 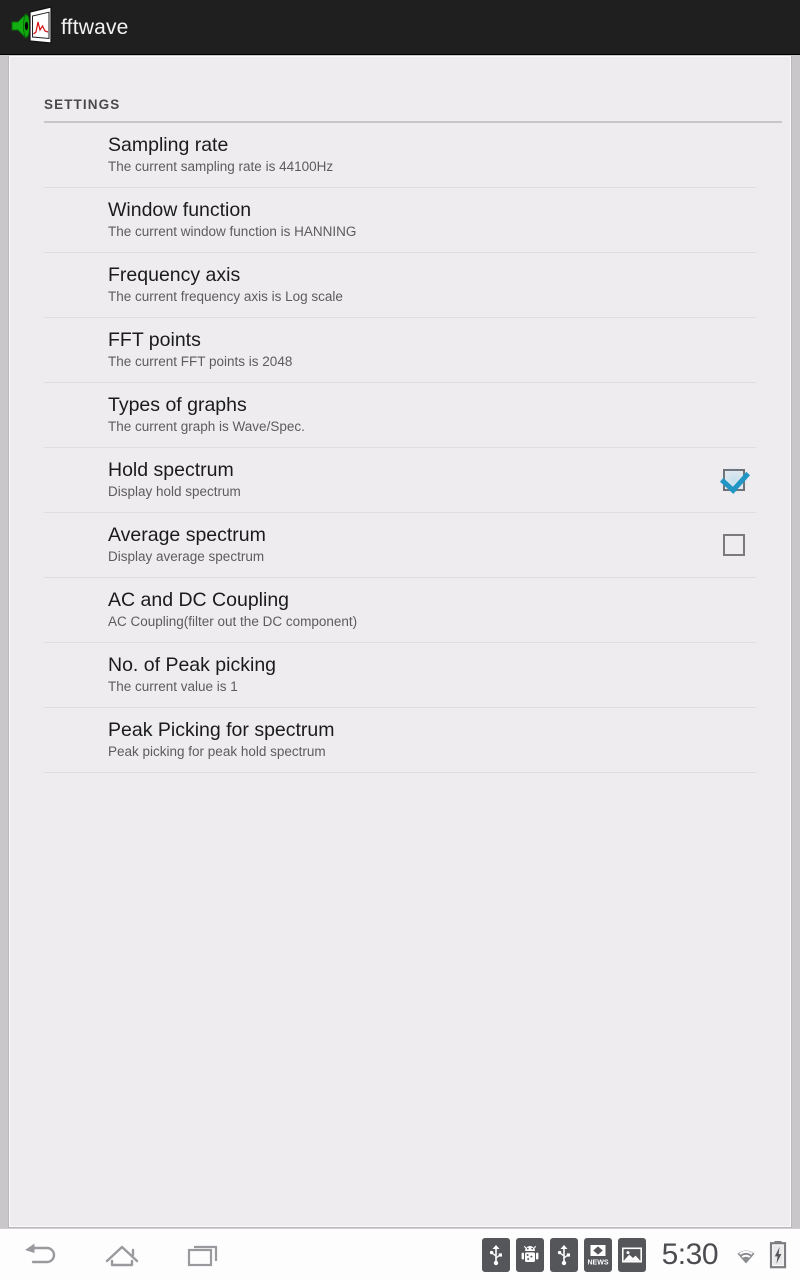 I want to click on settings-row-title: Sampling rate, so click(x=168, y=144).